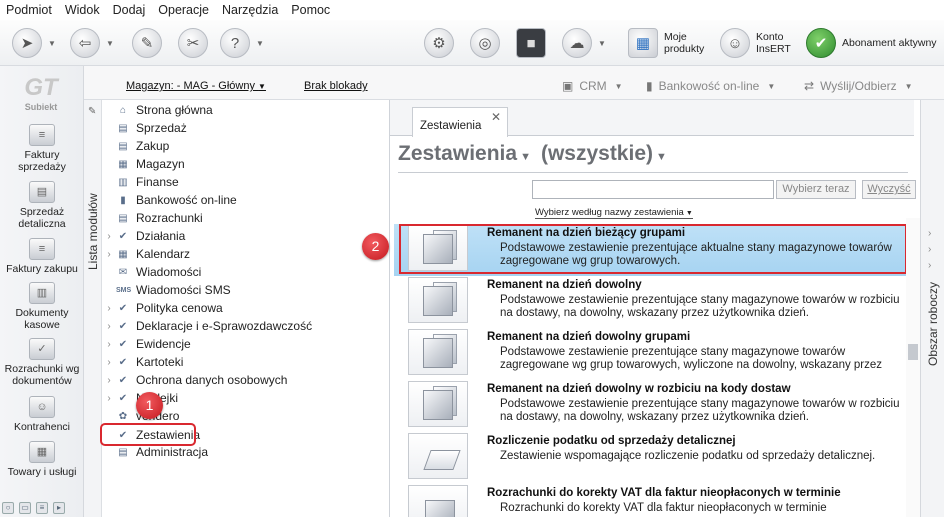 The height and width of the screenshot is (517, 944). What do you see at coordinates (143, 236) in the screenshot?
I see `module-item: › ✔ Działania` at bounding box center [143, 236].